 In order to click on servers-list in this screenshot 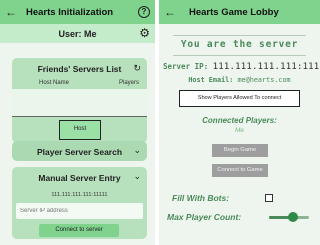, I will do `click(79, 102)`.